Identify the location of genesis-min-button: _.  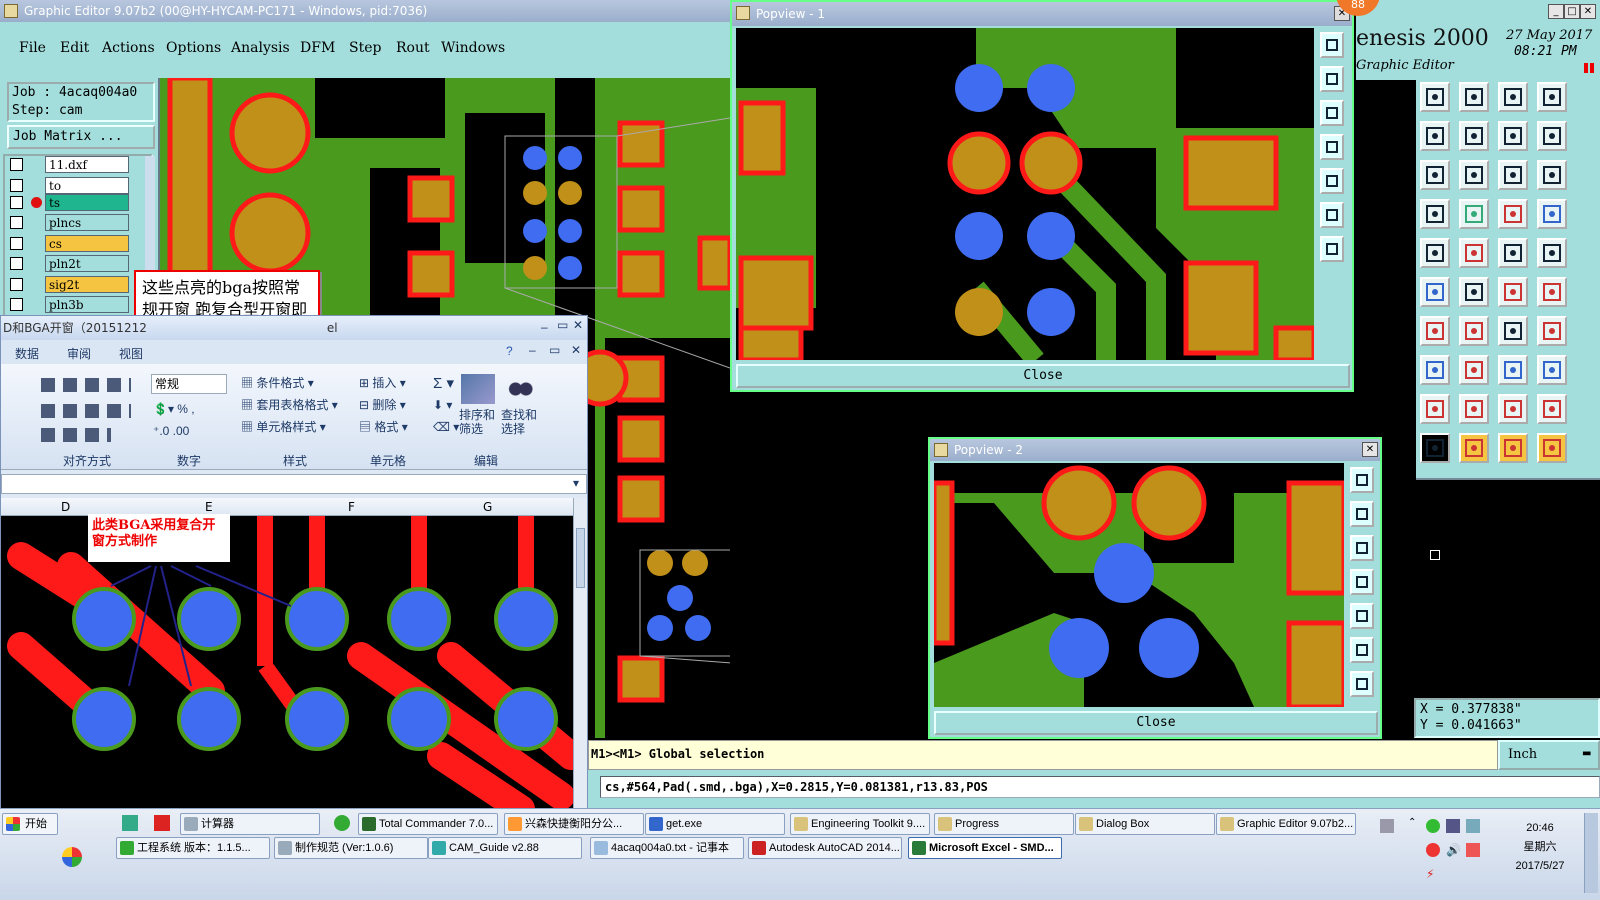
(1556, 11).